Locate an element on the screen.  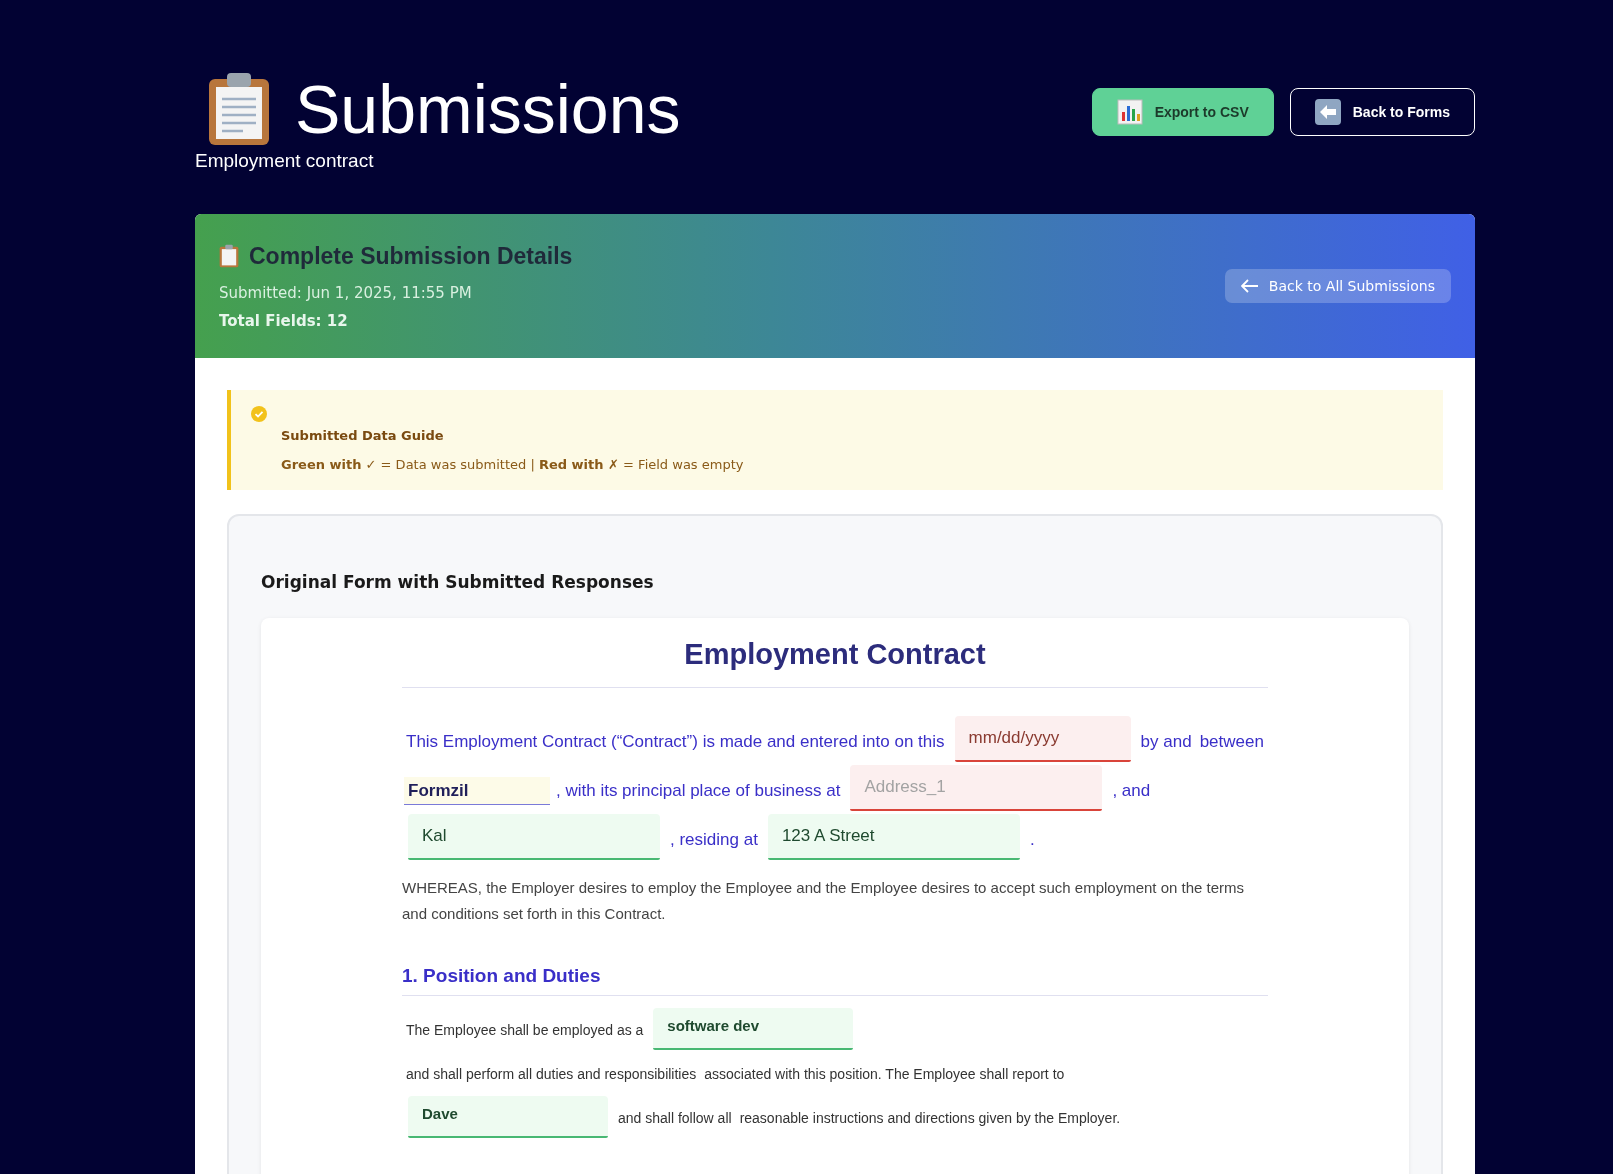
contract-text: , residing at is located at coordinates (714, 839).